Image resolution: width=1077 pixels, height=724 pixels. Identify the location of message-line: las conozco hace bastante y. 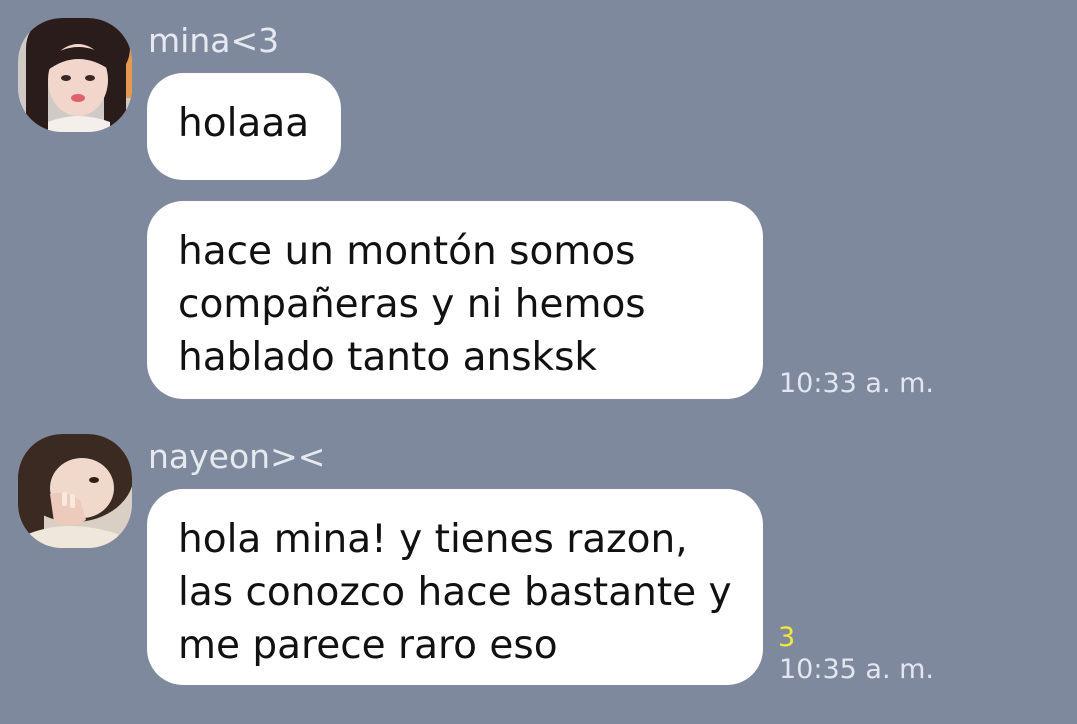
(455, 592).